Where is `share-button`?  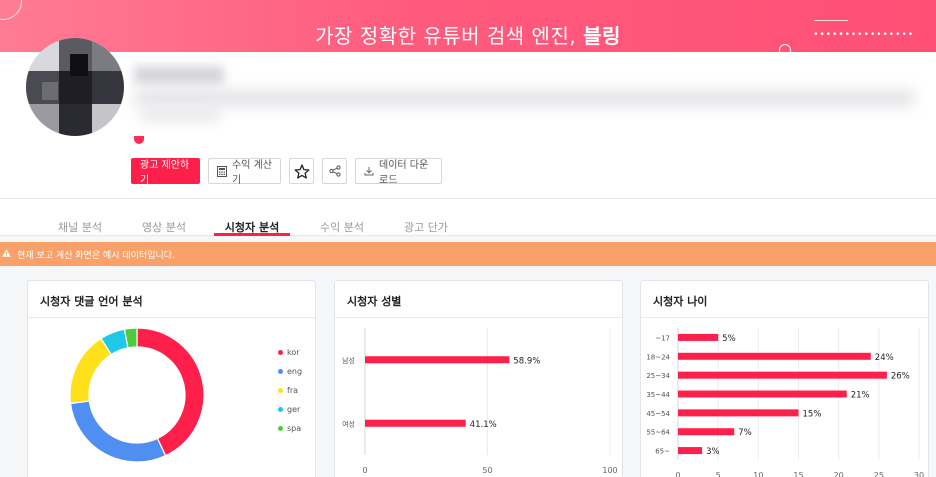 share-button is located at coordinates (334, 171).